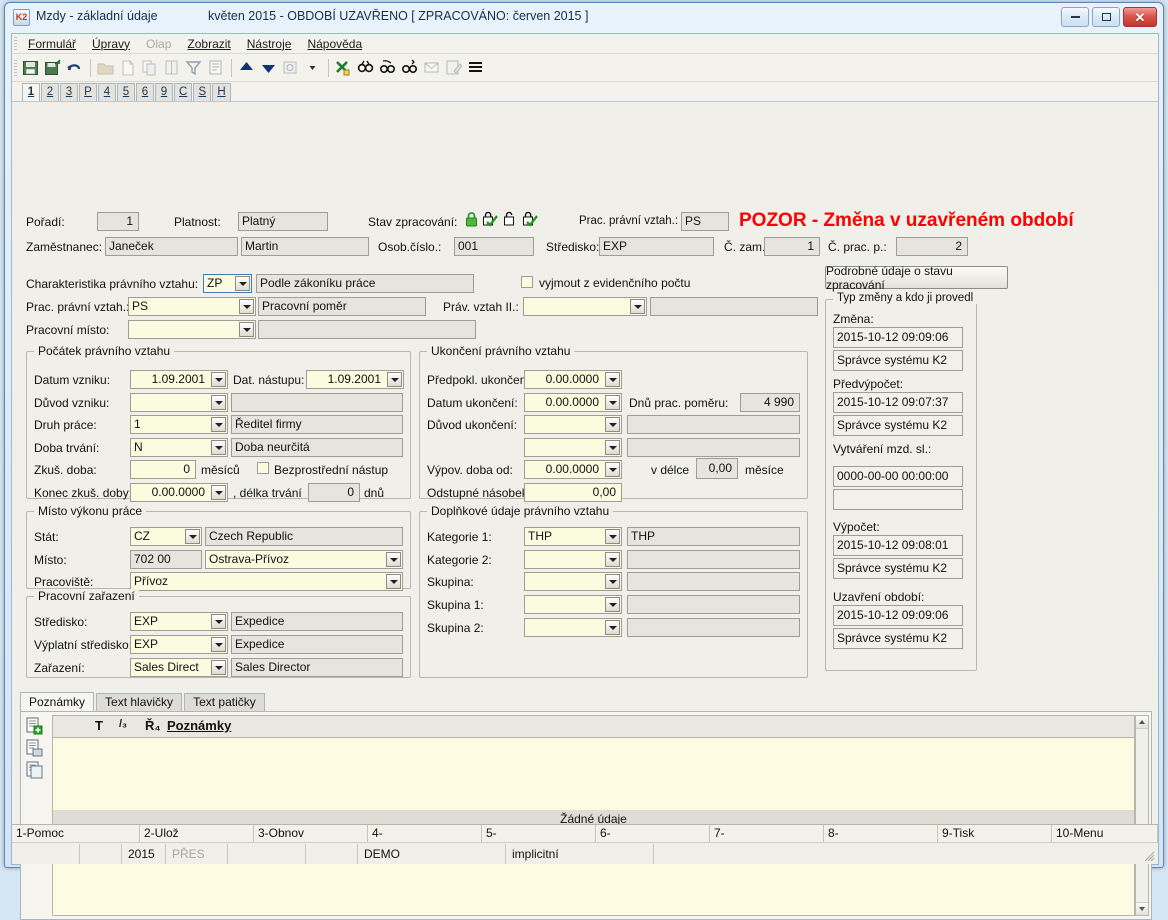 The image size is (1168, 920). I want to click on datum-ukonceni-combo: 0.00.0000, so click(573, 402).